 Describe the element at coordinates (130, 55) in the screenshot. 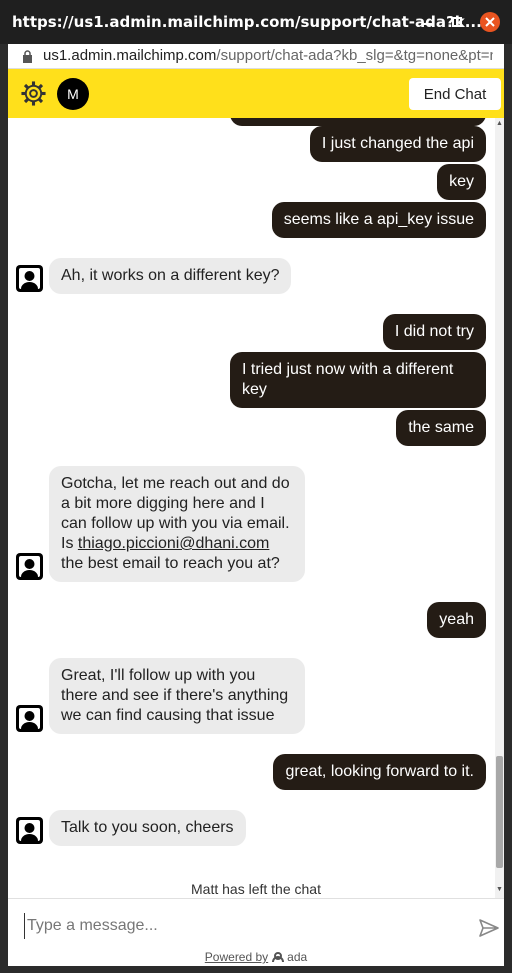

I see `url-host: us1.admin.mailchimp.com` at that location.